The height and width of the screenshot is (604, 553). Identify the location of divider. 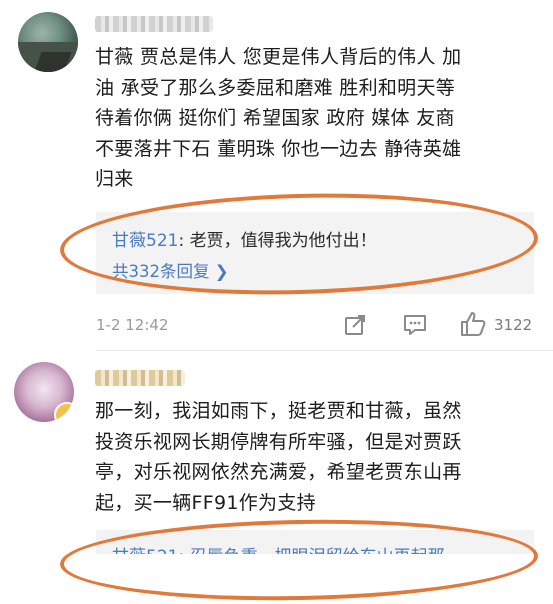
(324, 350).